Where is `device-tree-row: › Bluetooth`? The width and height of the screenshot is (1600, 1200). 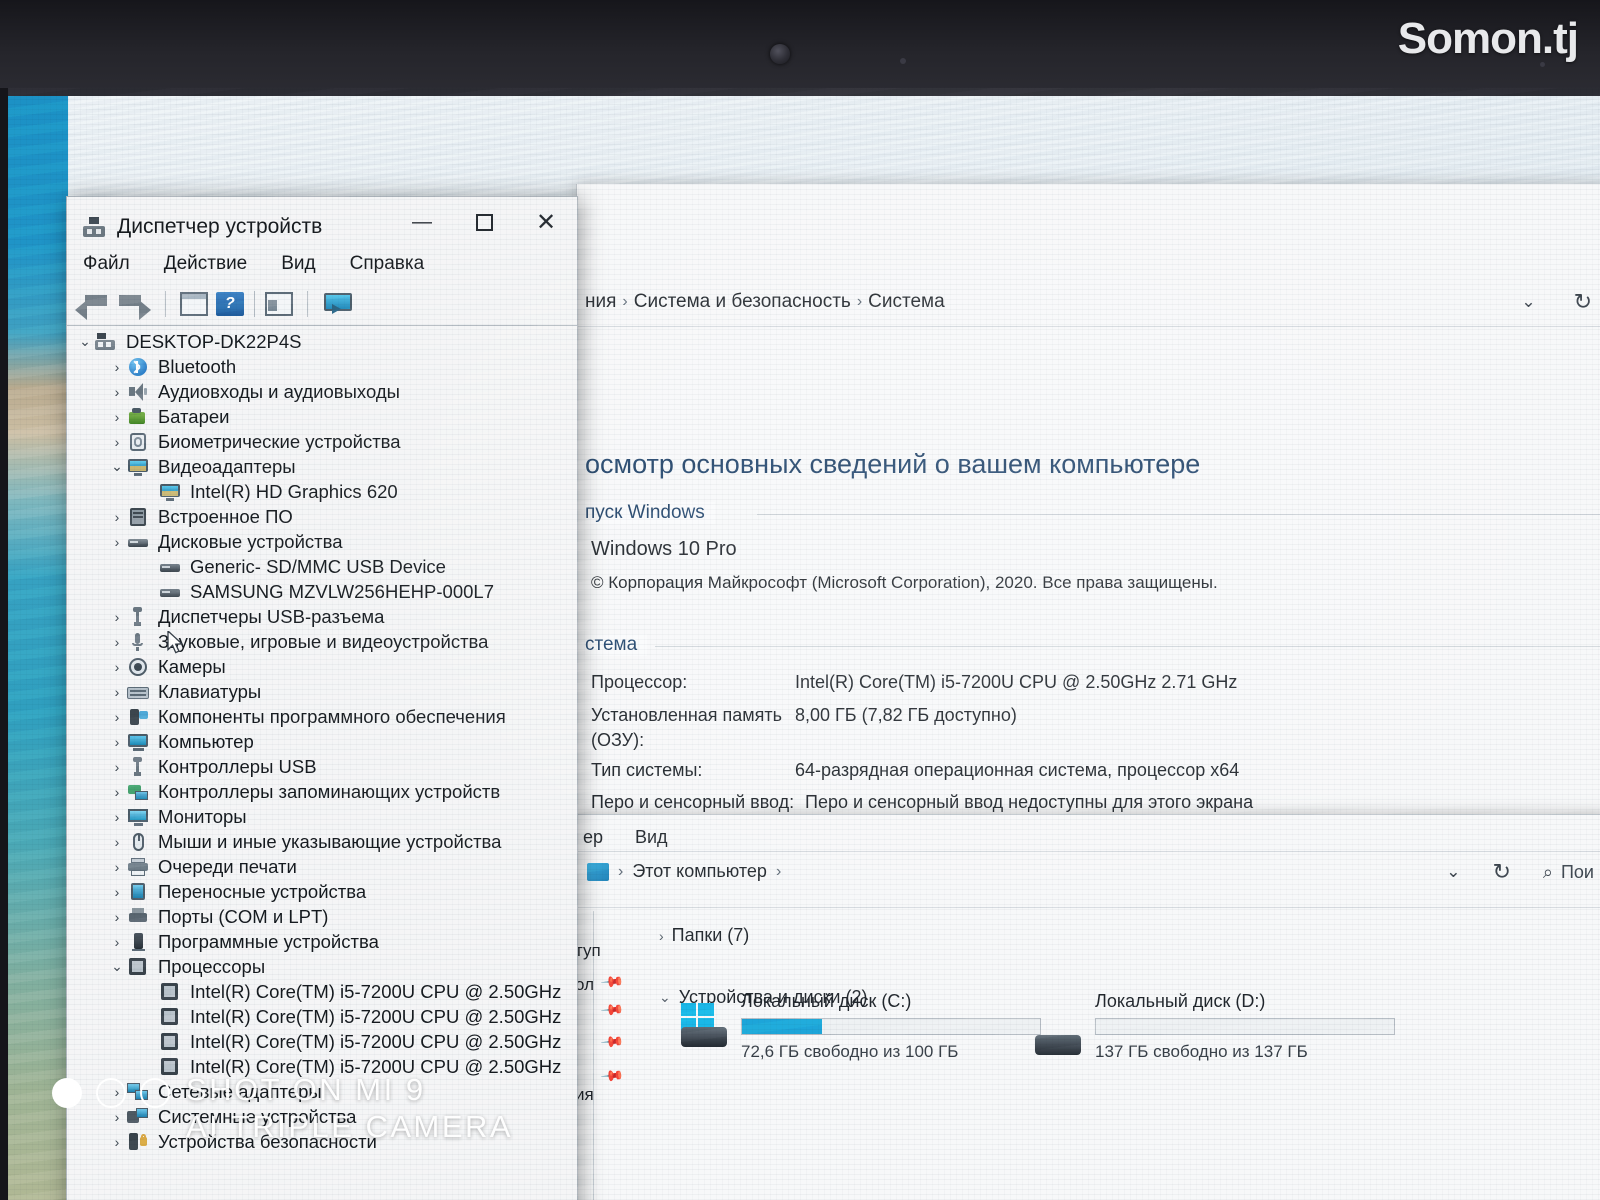 device-tree-row: › Bluetooth is located at coordinates (322, 366).